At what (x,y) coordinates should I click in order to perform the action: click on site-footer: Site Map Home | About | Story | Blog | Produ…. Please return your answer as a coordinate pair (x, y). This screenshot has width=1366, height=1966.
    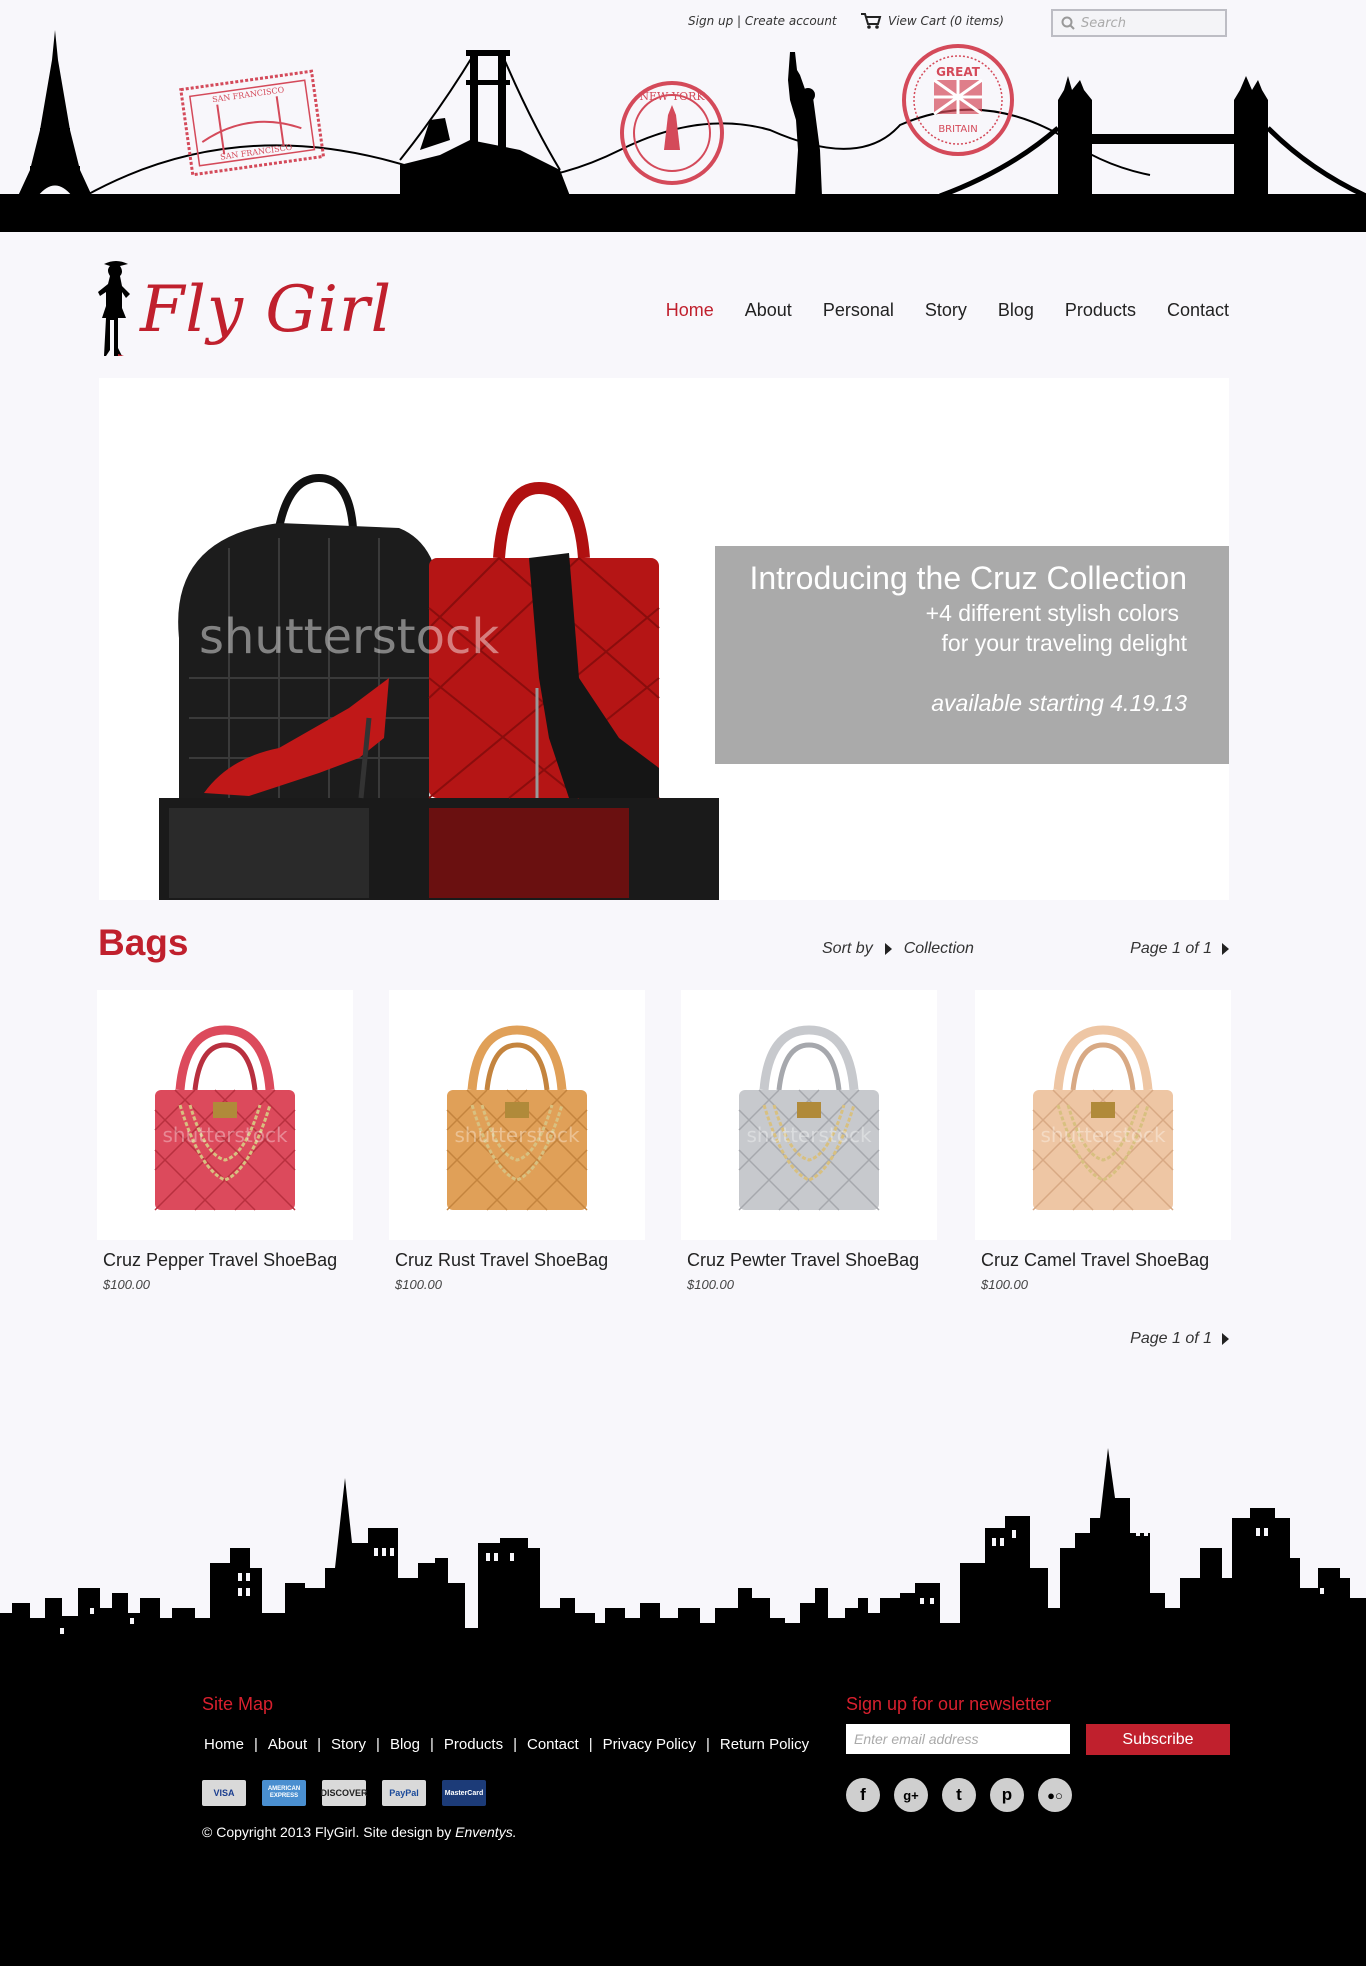
    Looking at the image, I should click on (683, 1821).